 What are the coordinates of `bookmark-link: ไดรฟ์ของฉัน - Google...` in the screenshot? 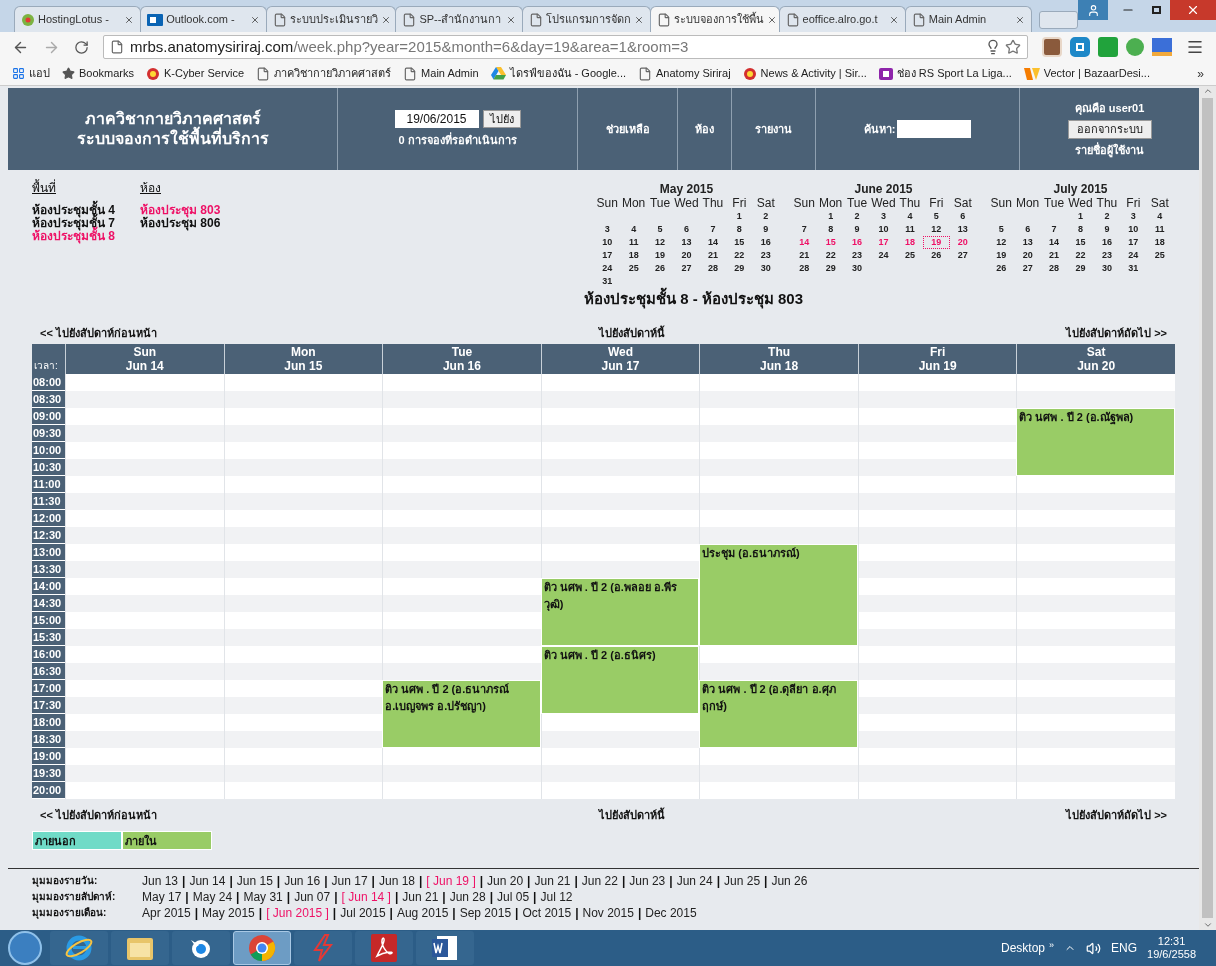 It's located at (558, 73).